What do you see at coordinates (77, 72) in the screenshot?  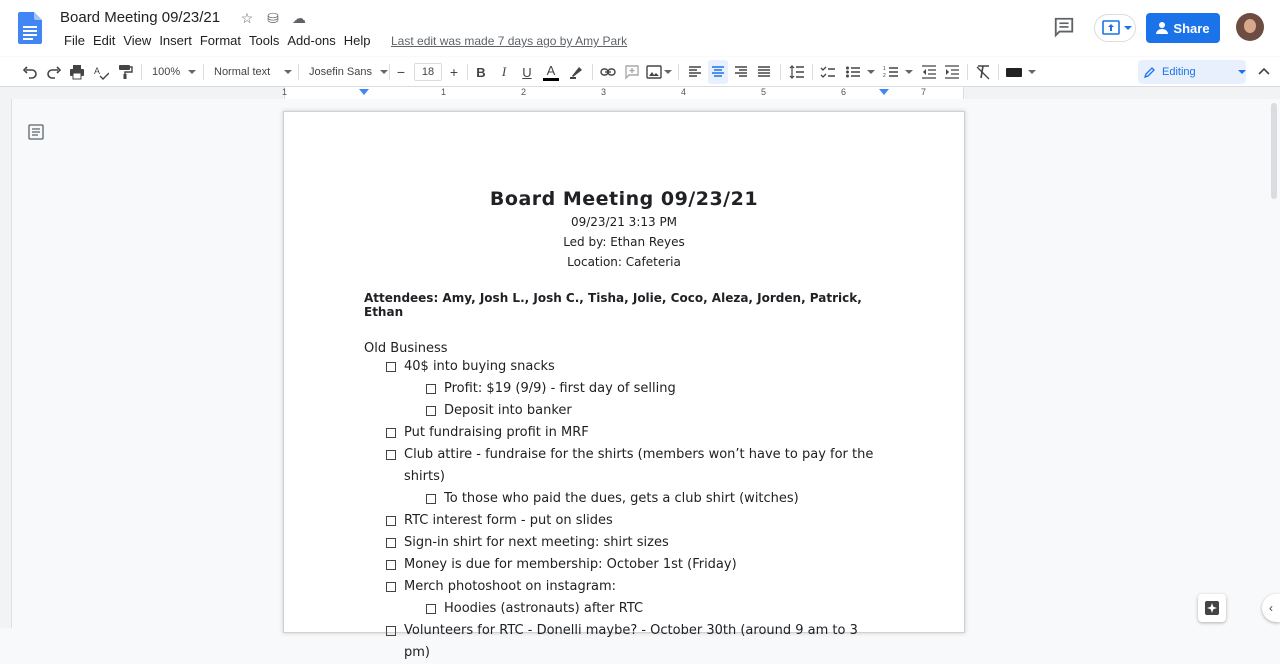 I see `print-icon` at bounding box center [77, 72].